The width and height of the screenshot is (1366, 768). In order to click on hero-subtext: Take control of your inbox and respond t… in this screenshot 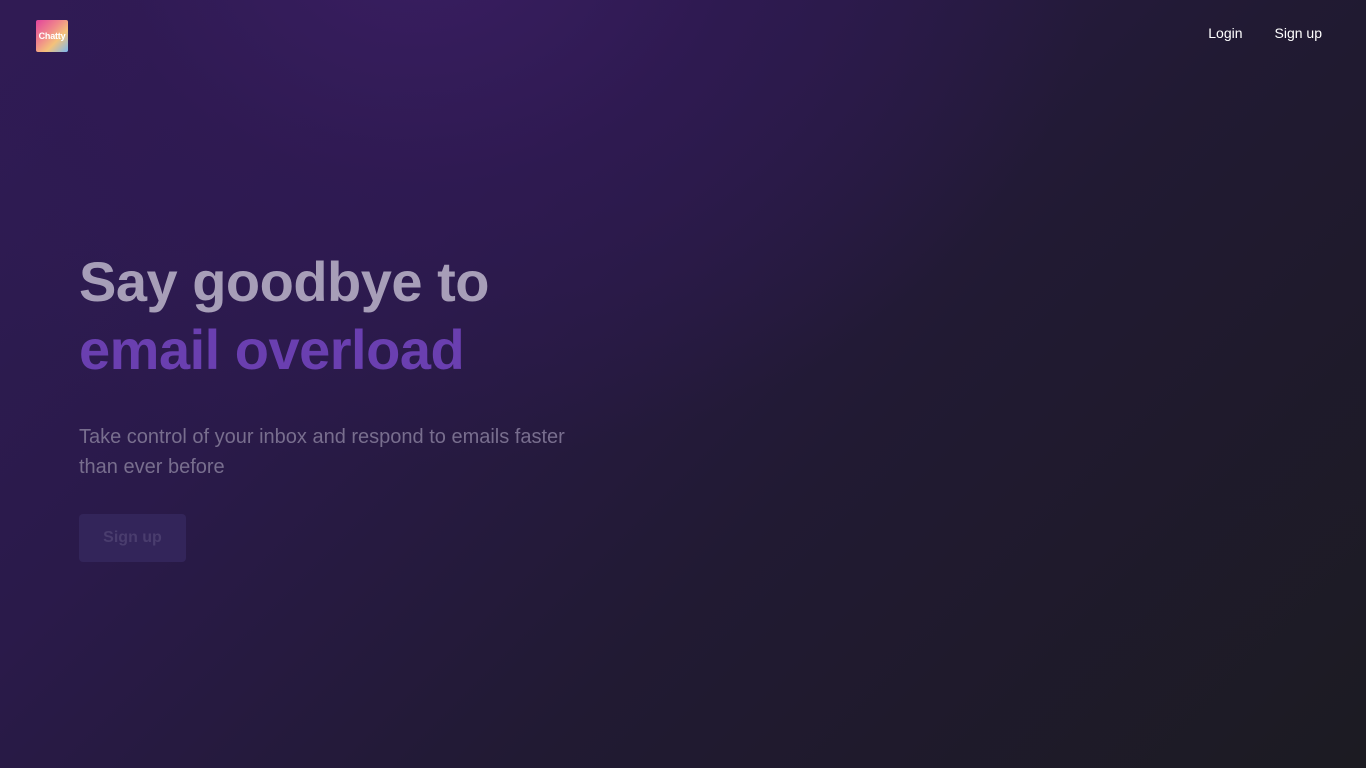, I will do `click(322, 452)`.